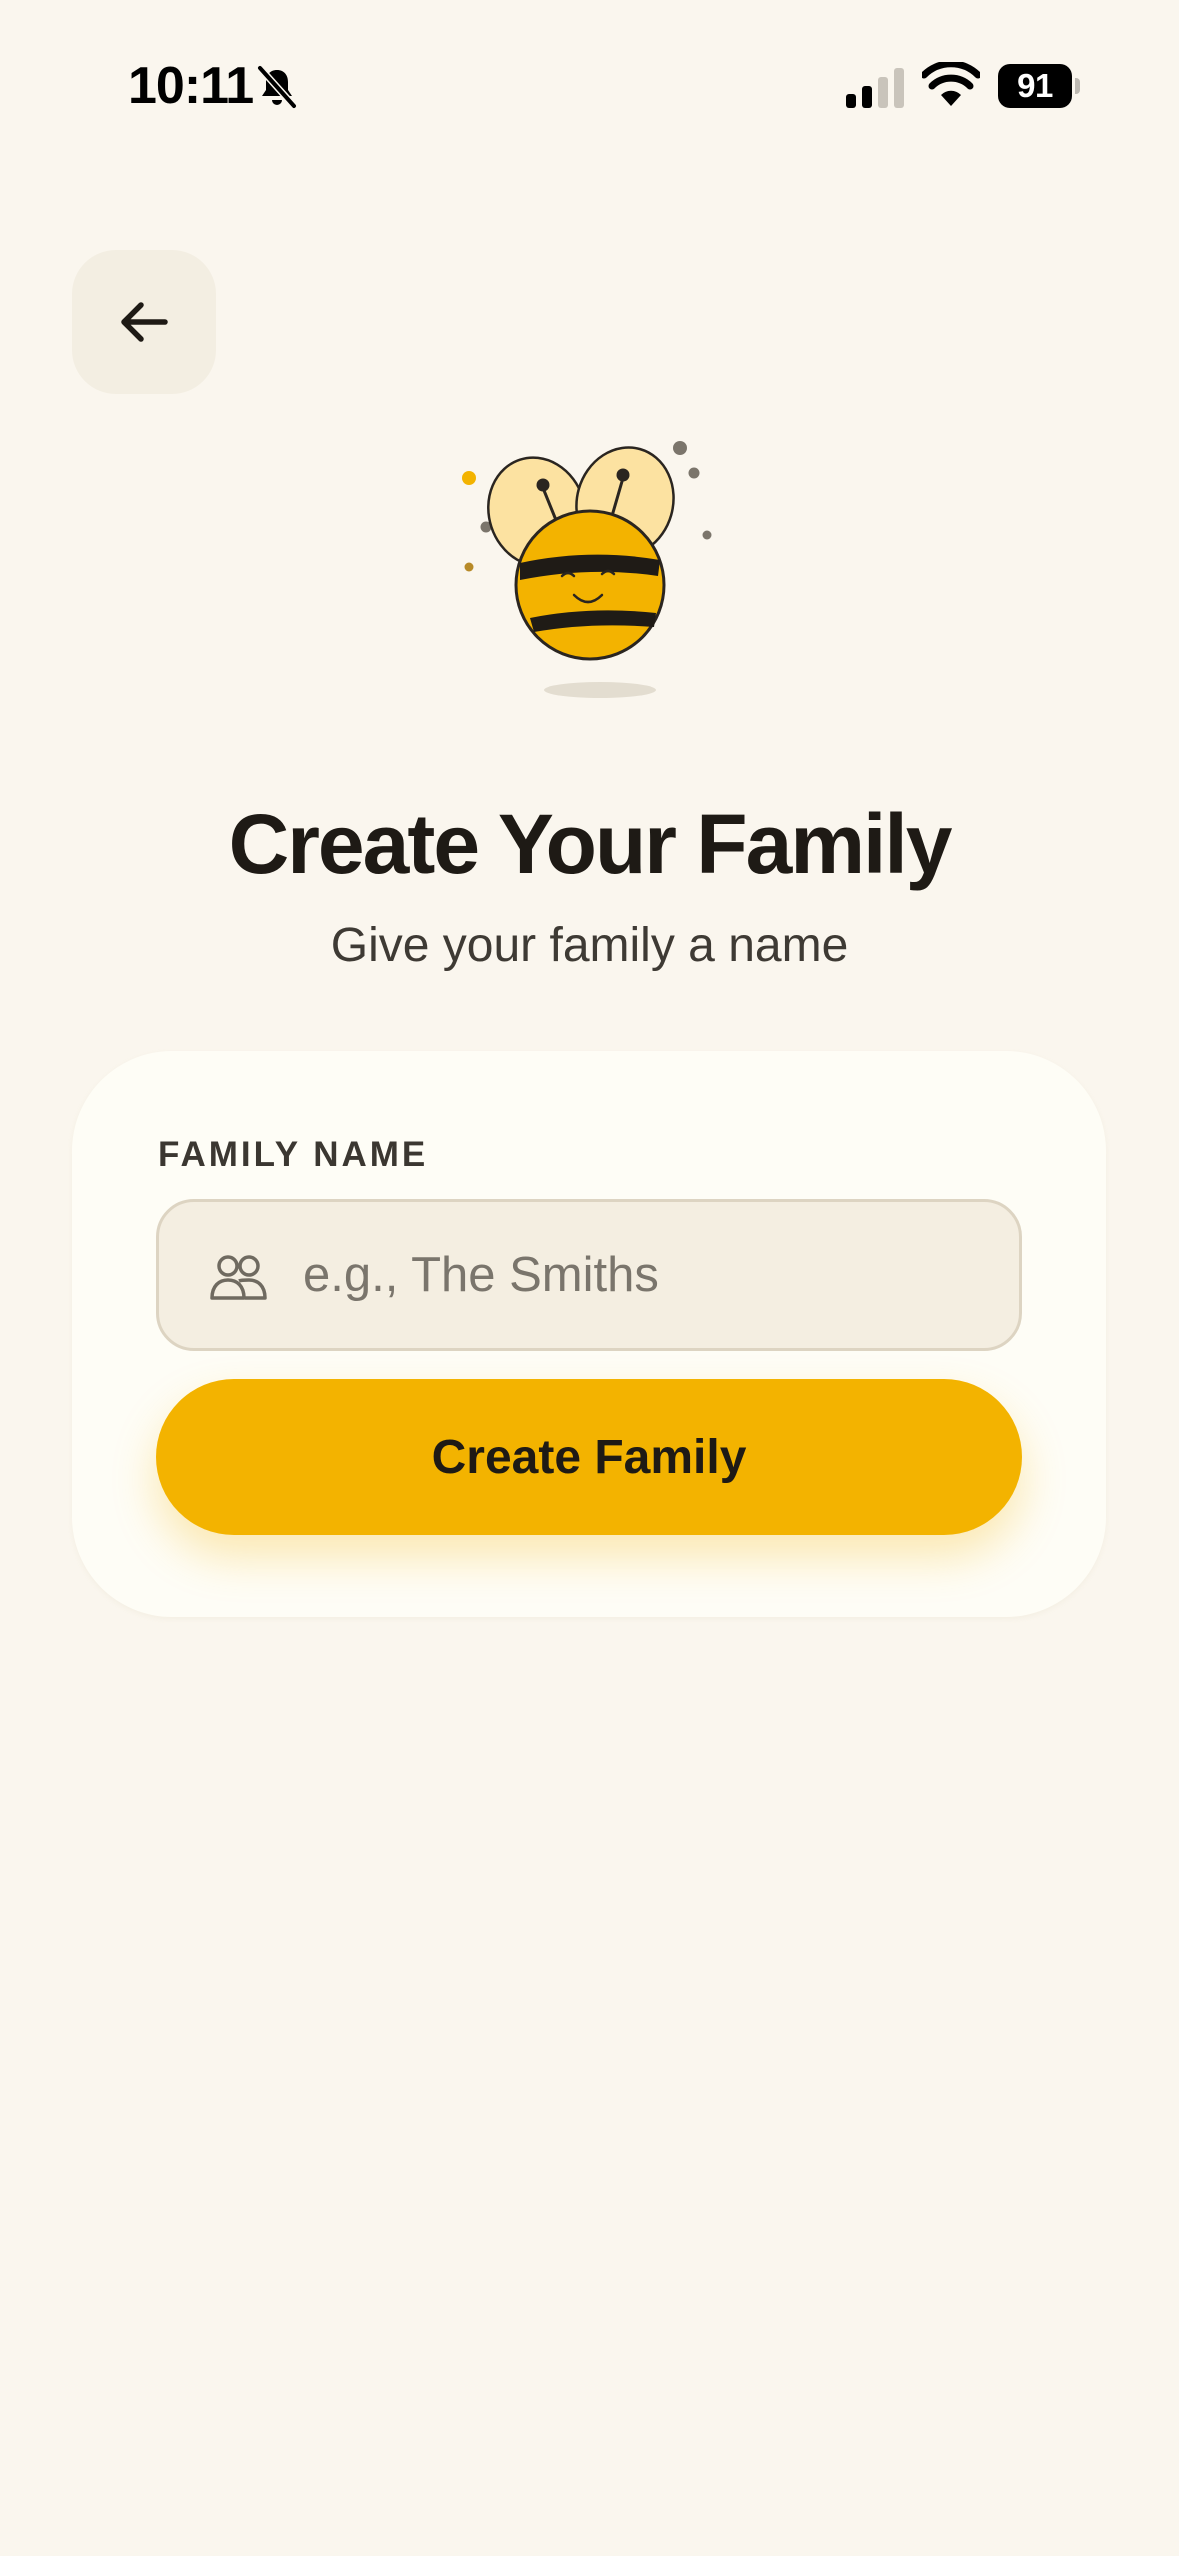 The height and width of the screenshot is (2556, 1179). I want to click on cellular-signal-icon, so click(875, 88).